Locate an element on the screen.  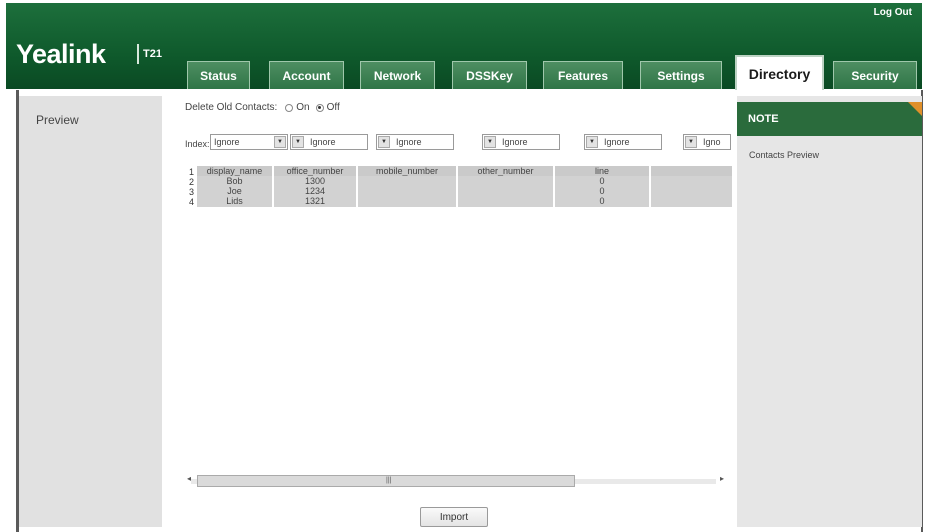
radio-on-label: On is located at coordinates (303, 107).